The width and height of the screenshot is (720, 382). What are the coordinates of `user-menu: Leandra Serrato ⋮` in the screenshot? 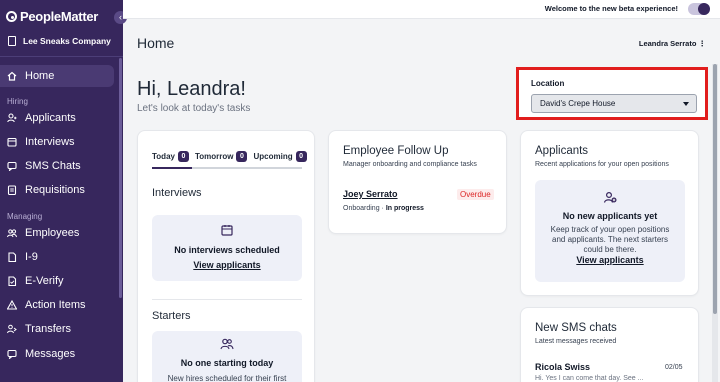 It's located at (672, 43).